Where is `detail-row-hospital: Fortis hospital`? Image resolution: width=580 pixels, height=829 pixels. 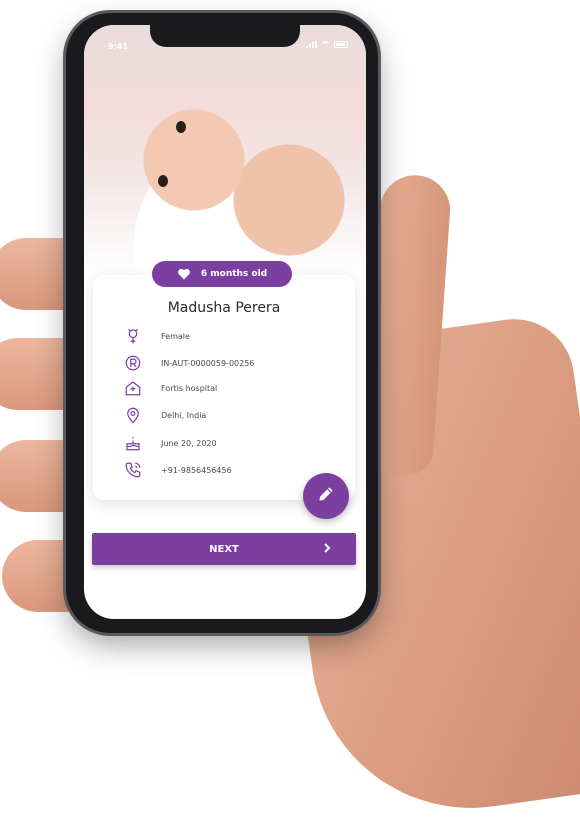
detail-row-hospital: Fortis hospital is located at coordinates (170, 388).